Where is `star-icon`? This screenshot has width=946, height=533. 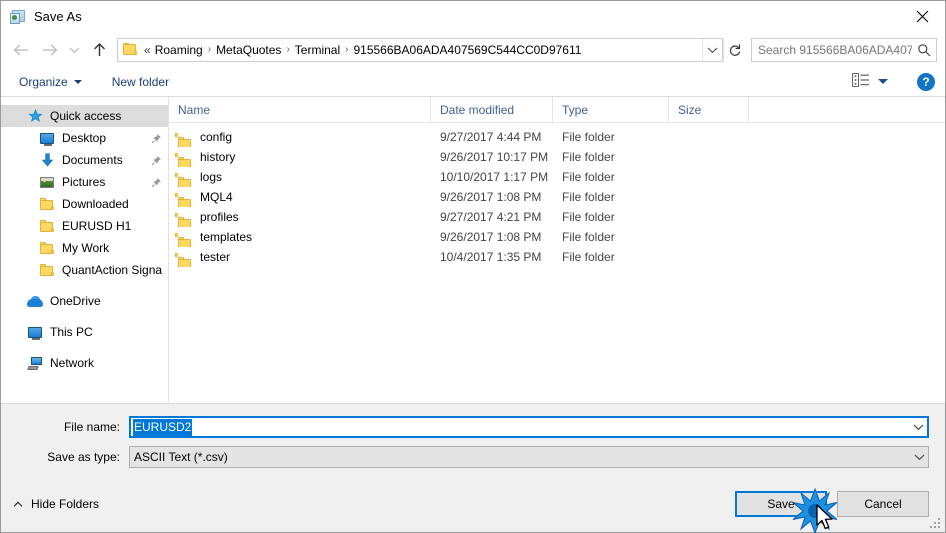 star-icon is located at coordinates (35, 116).